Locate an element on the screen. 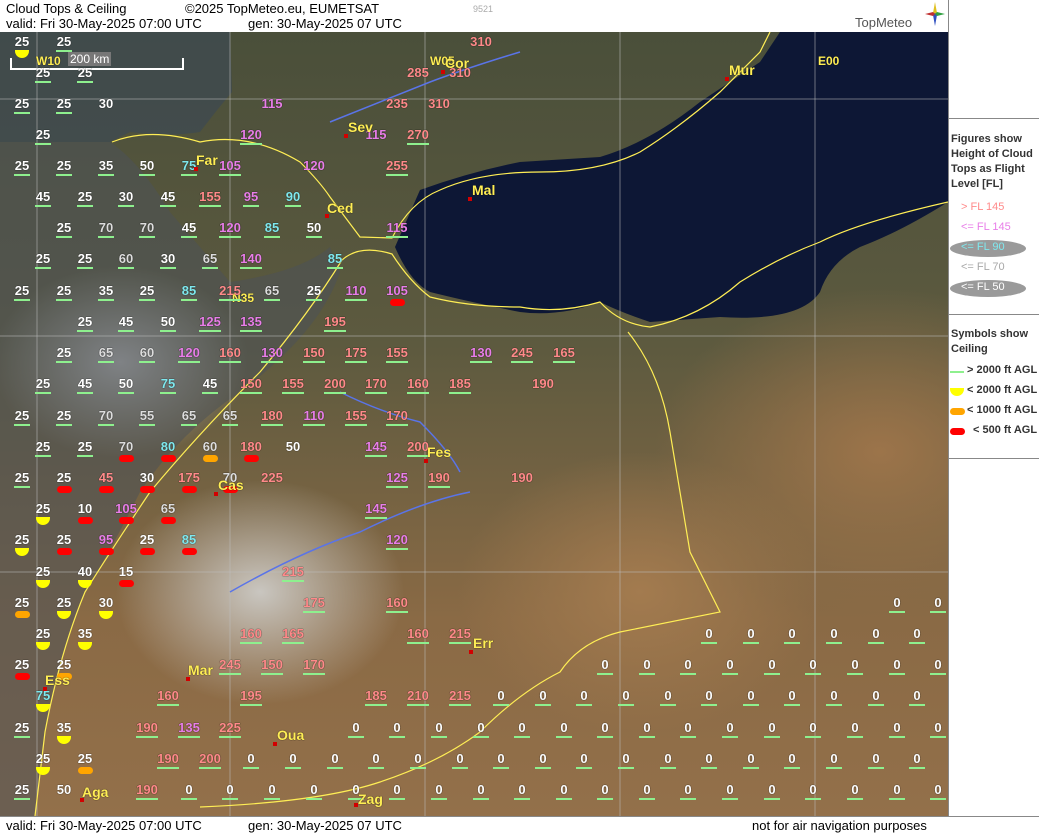 This screenshot has height=833, width=1039. cloud-top-value: 170 is located at coordinates (314, 664).